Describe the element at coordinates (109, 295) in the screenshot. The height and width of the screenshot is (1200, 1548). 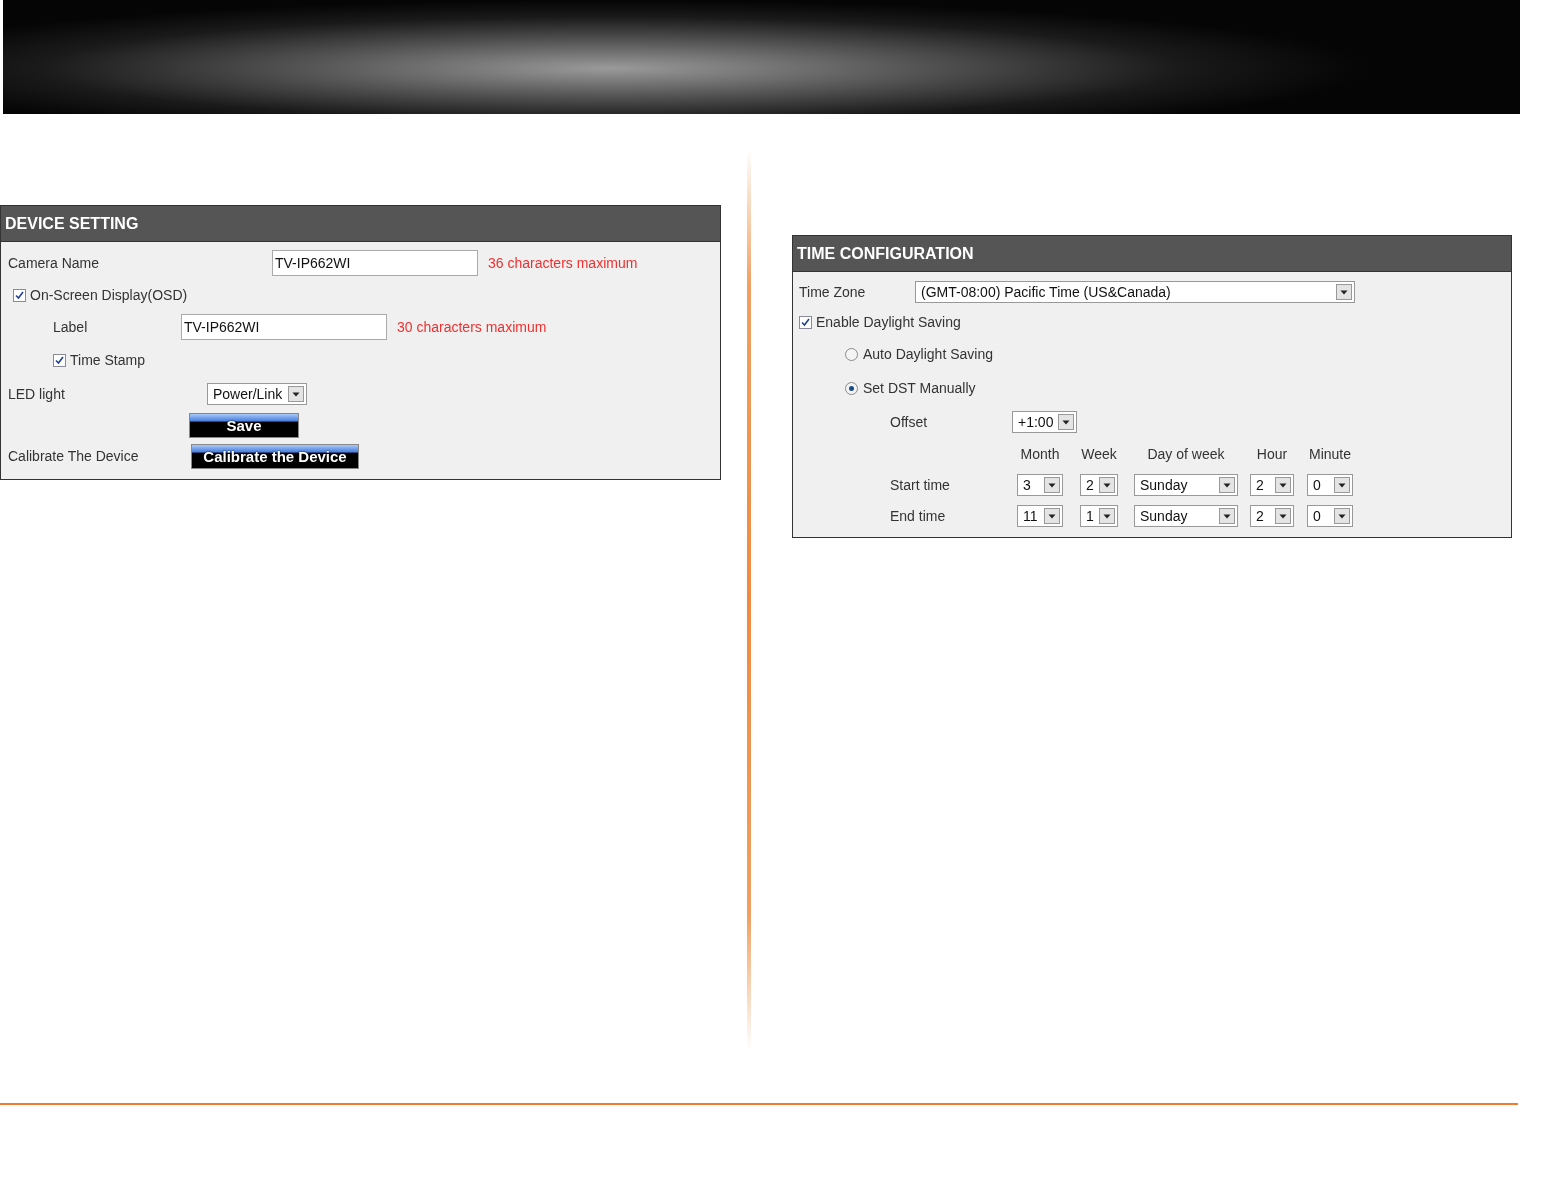
I see `checkbox-label: On-Screen Display(OSD)` at that location.